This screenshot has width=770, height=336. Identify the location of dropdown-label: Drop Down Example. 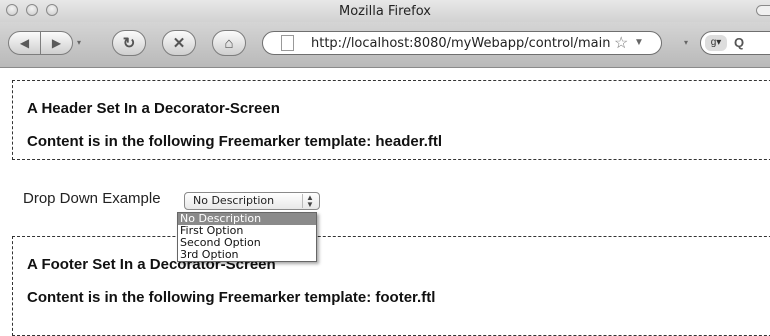
(92, 198).